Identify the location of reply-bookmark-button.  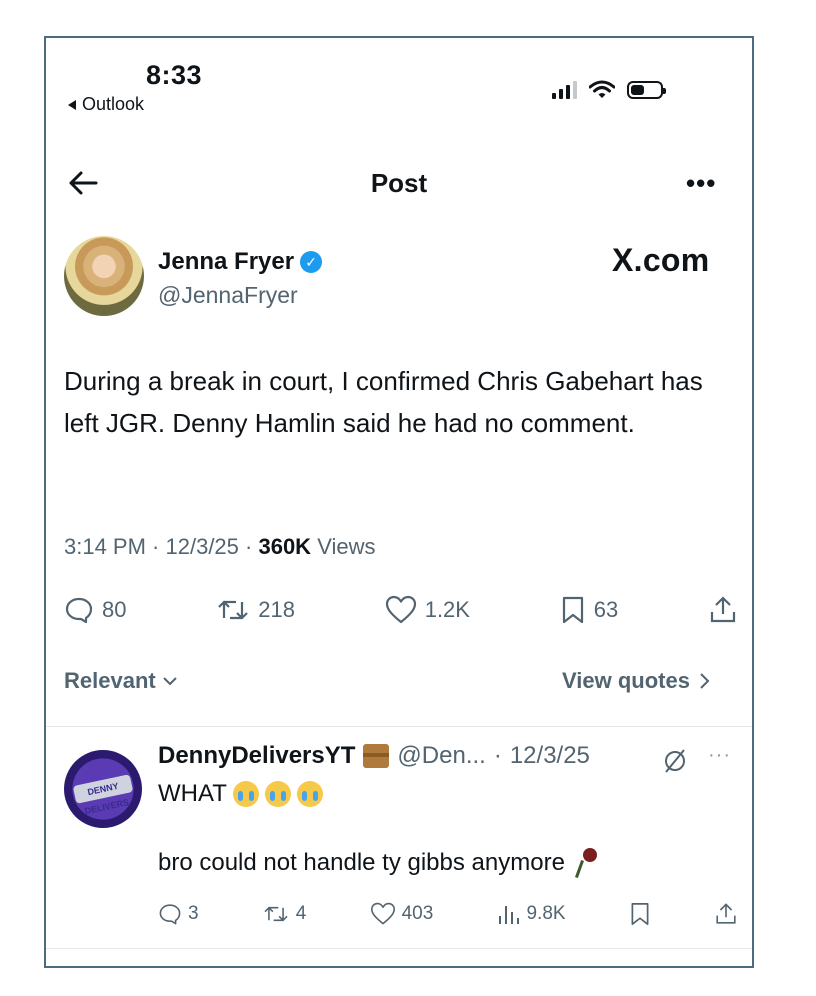
(640, 914).